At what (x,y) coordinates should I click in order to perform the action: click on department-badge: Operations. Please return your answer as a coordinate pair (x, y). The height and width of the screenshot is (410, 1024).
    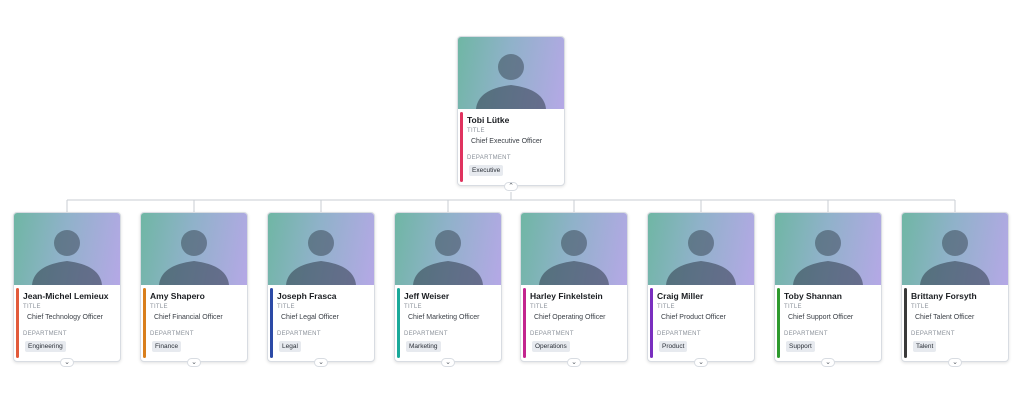
    Looking at the image, I should click on (551, 346).